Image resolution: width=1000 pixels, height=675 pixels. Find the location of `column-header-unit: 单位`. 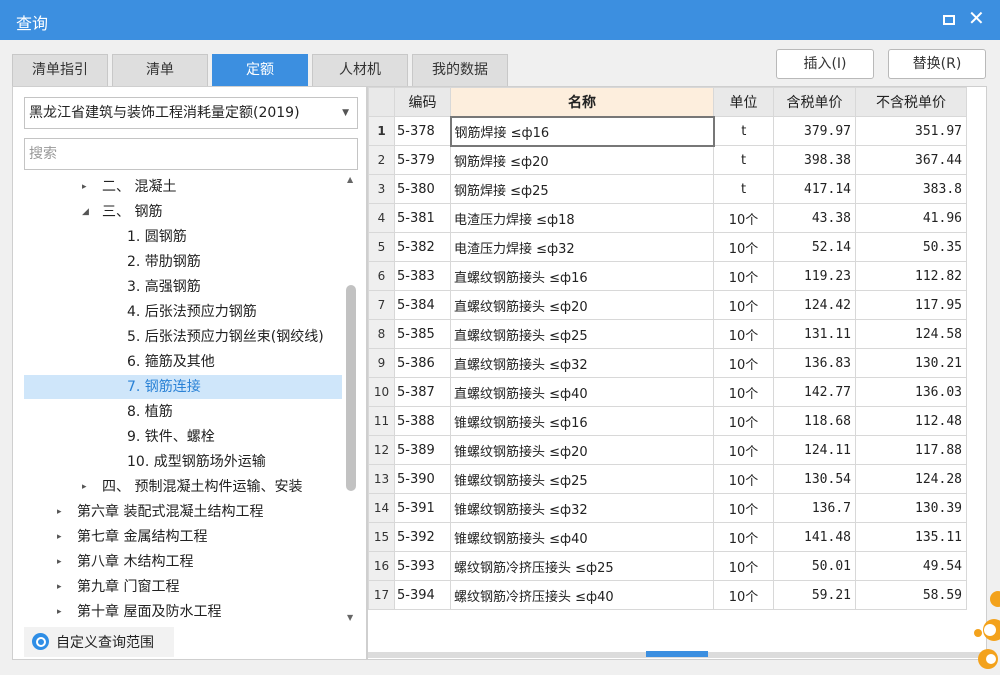

column-header-unit: 单位 is located at coordinates (743, 102).